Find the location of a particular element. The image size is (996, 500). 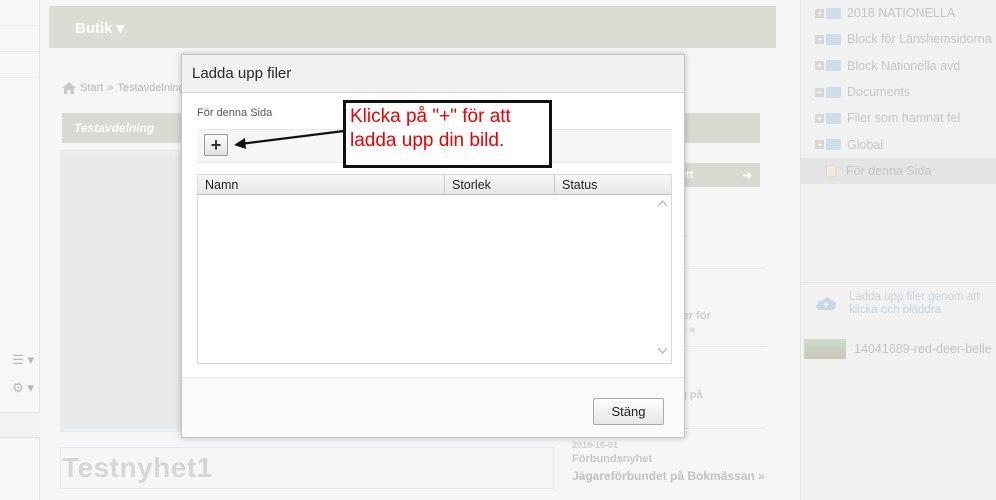

tree-item-folder: Filer som hamnat fel is located at coordinates (898, 118).